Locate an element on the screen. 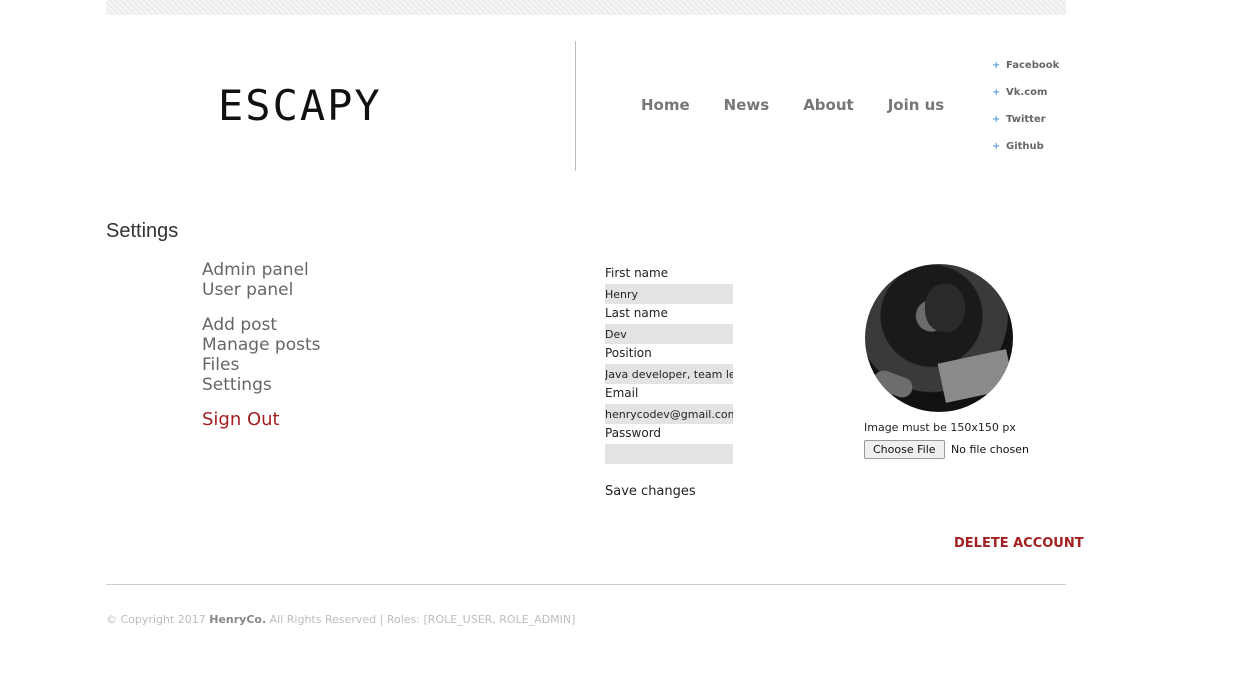  last-name-label: Last name is located at coordinates (636, 313).